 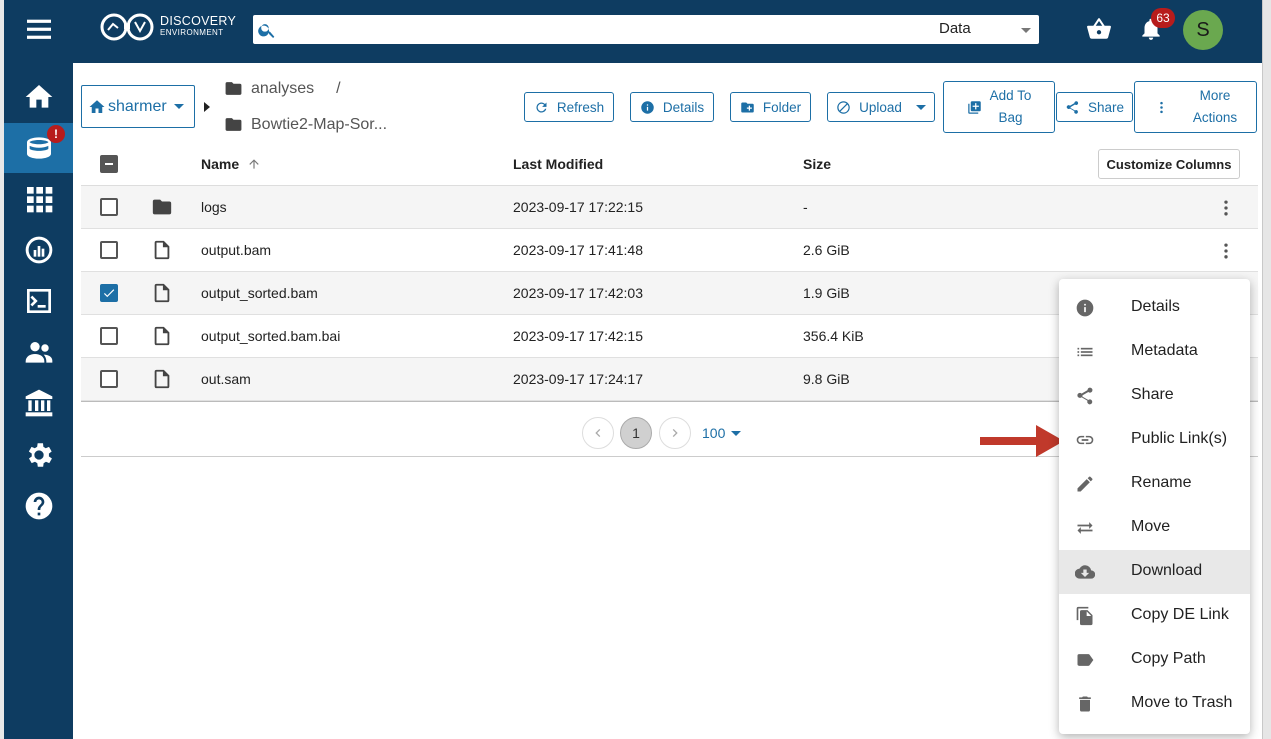 What do you see at coordinates (1085, 528) in the screenshot?
I see `swap-icon` at bounding box center [1085, 528].